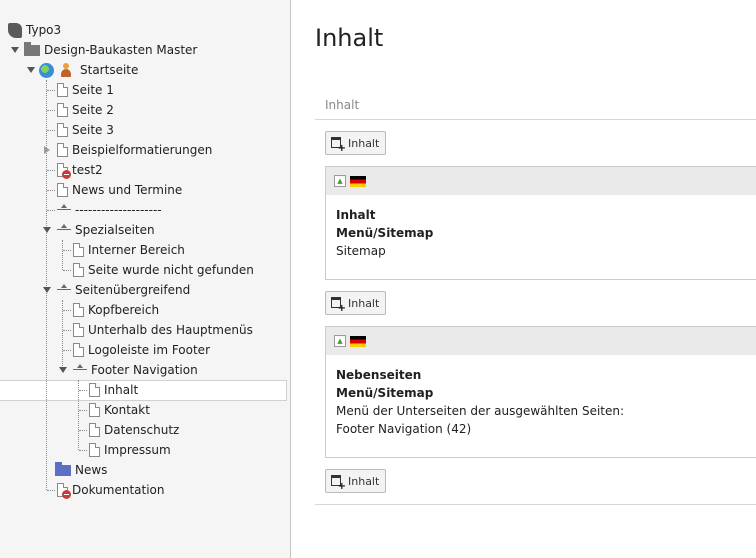 This screenshot has width=756, height=558. What do you see at coordinates (113, 390) in the screenshot?
I see `tree-item-inhalt: Inhalt` at bounding box center [113, 390].